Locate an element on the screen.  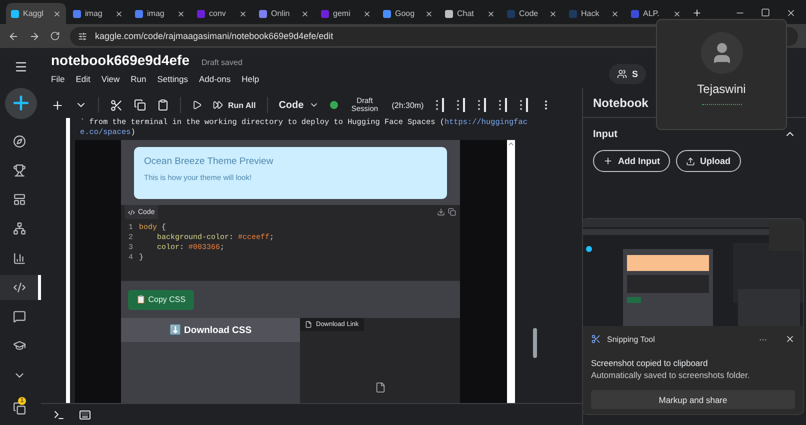
graduation-cap-icon is located at coordinates (19, 345).